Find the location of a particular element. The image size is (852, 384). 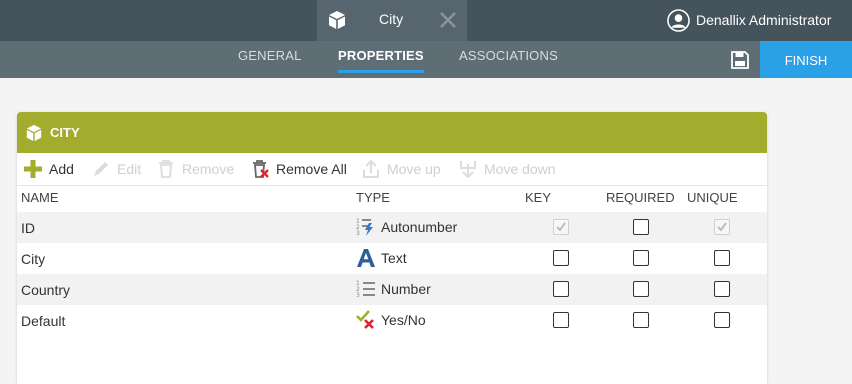

property-name: City is located at coordinates (33, 259).